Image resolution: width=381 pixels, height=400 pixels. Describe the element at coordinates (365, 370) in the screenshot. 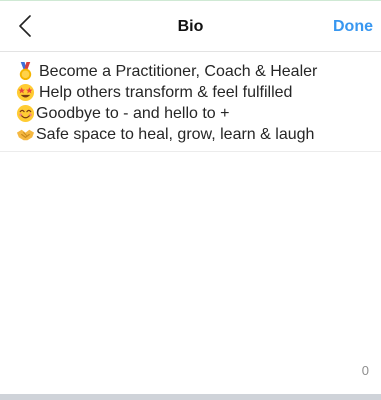

I see `character-counter: 0` at that location.